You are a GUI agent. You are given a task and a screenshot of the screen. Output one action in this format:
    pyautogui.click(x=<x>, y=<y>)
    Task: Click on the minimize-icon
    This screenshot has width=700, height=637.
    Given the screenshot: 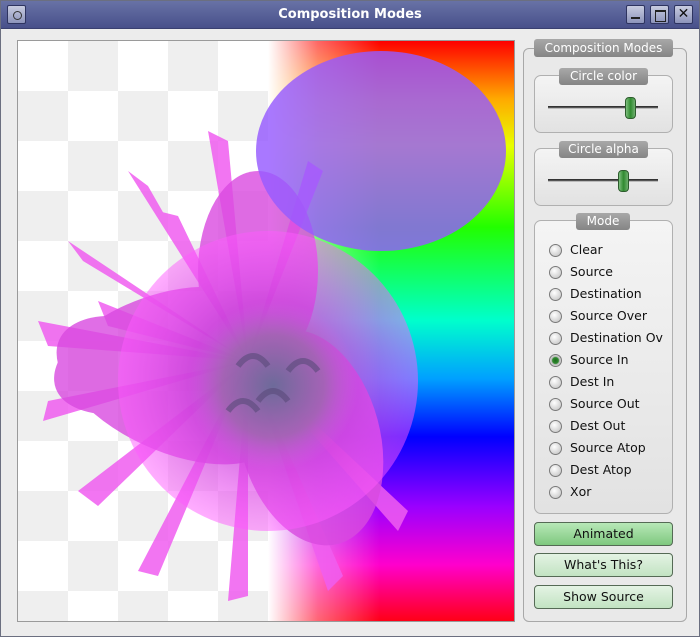 What is the action you would take?
    pyautogui.click(x=635, y=14)
    